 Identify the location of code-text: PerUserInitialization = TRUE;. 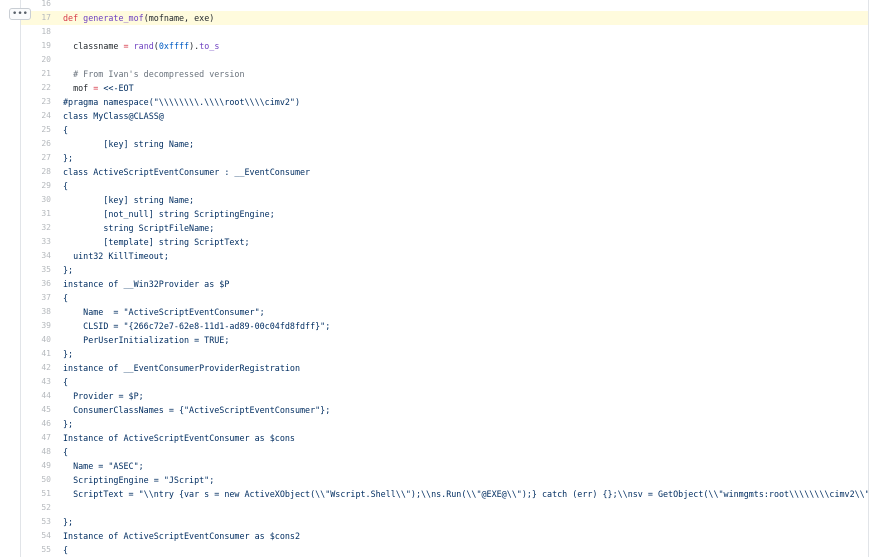
(146, 340).